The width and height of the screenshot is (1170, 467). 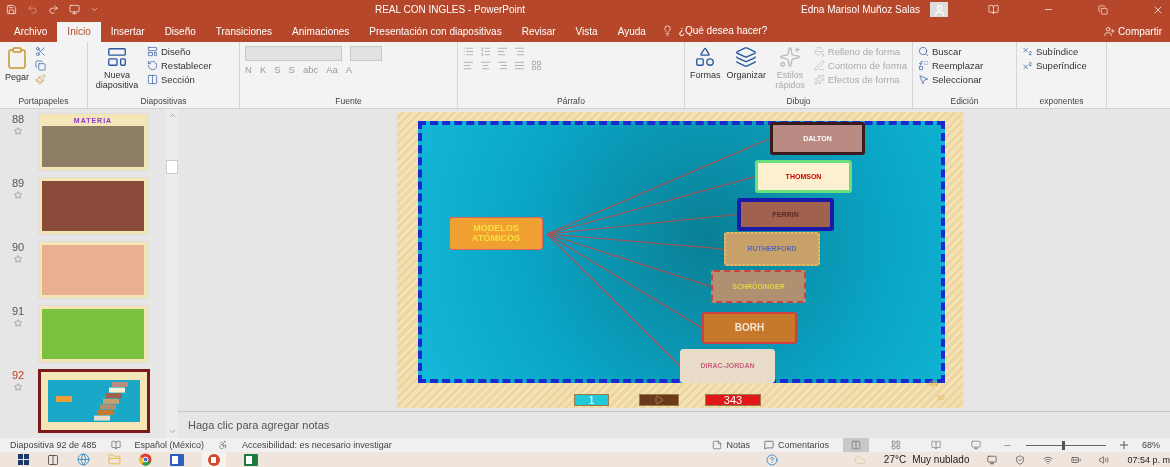 What do you see at coordinates (746, 62) in the screenshot?
I see `ribbon-button: Organizar` at bounding box center [746, 62].